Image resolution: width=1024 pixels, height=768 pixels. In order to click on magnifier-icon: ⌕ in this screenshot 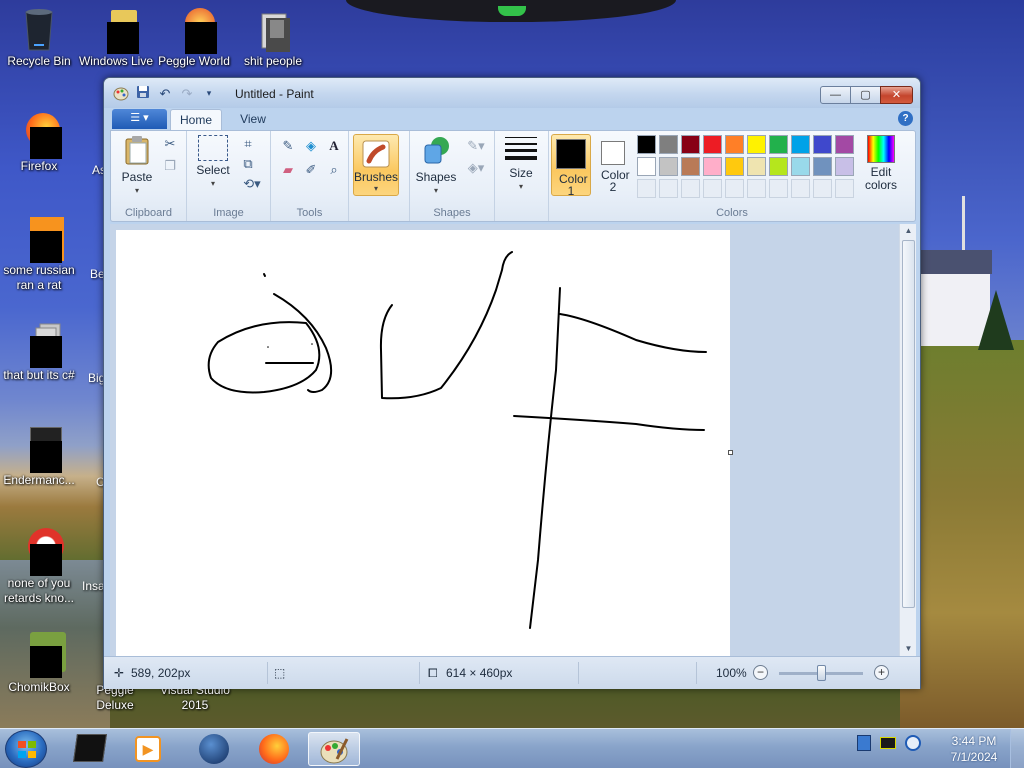, I will do `click(334, 170)`.